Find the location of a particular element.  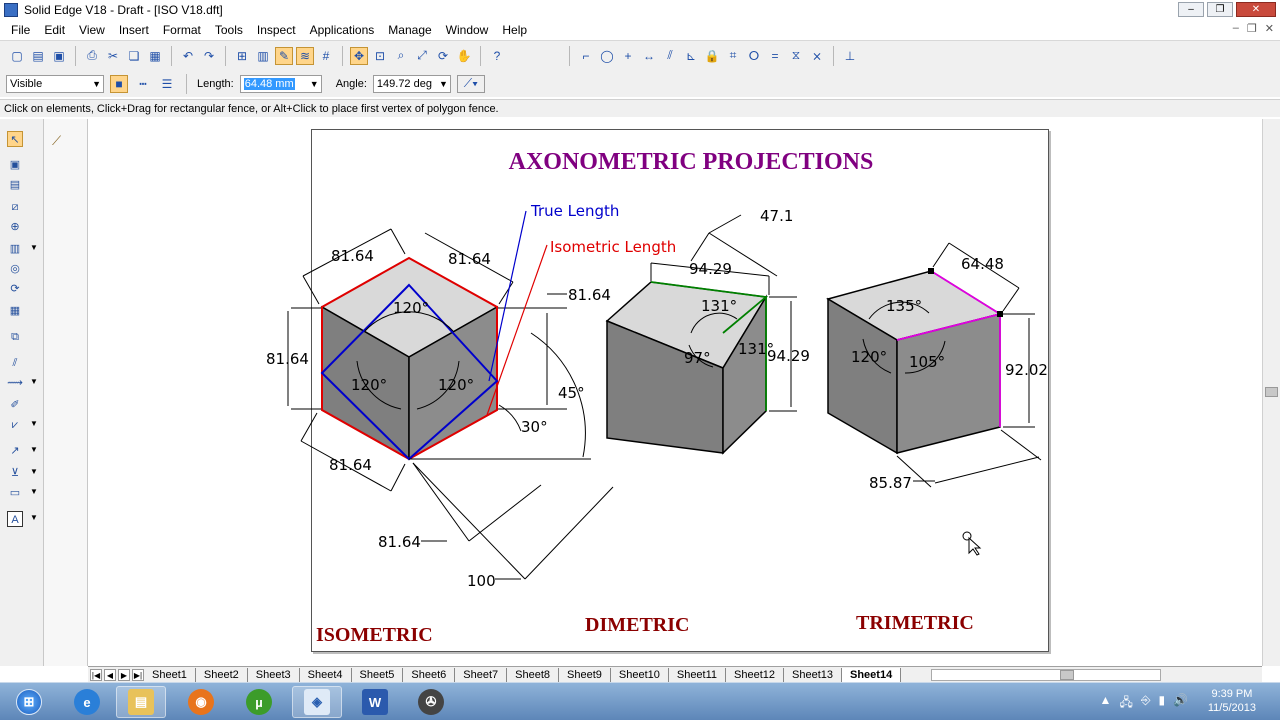

layer-icon: ≋ is located at coordinates (305, 55).